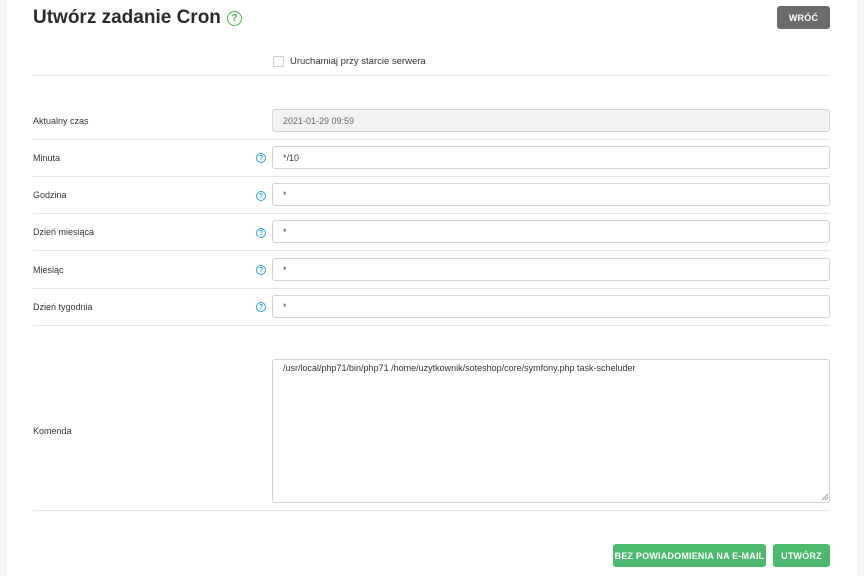  I want to click on run-on-start-option: Uruchamiaj przy starcie serwera, so click(349, 61).